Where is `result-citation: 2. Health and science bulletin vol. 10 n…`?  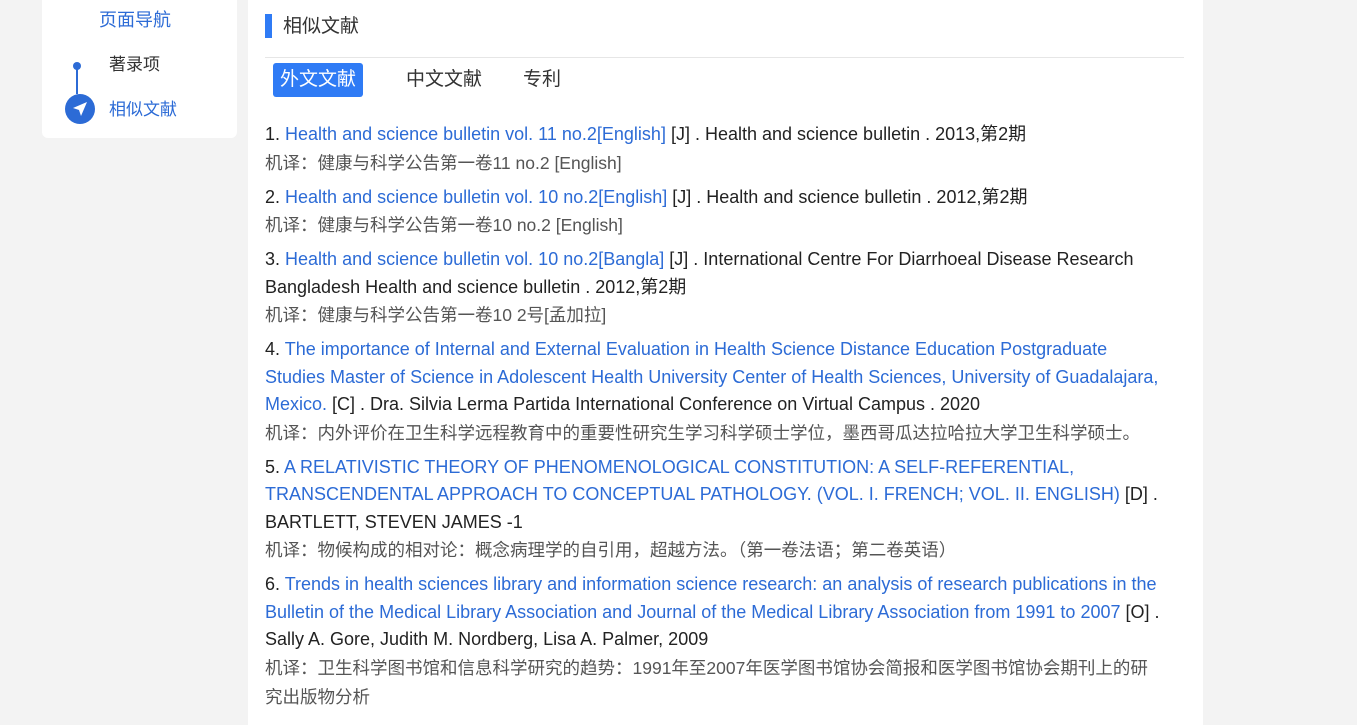
result-citation: 2. Health and science bulletin vol. 10 n… is located at coordinates (715, 198).